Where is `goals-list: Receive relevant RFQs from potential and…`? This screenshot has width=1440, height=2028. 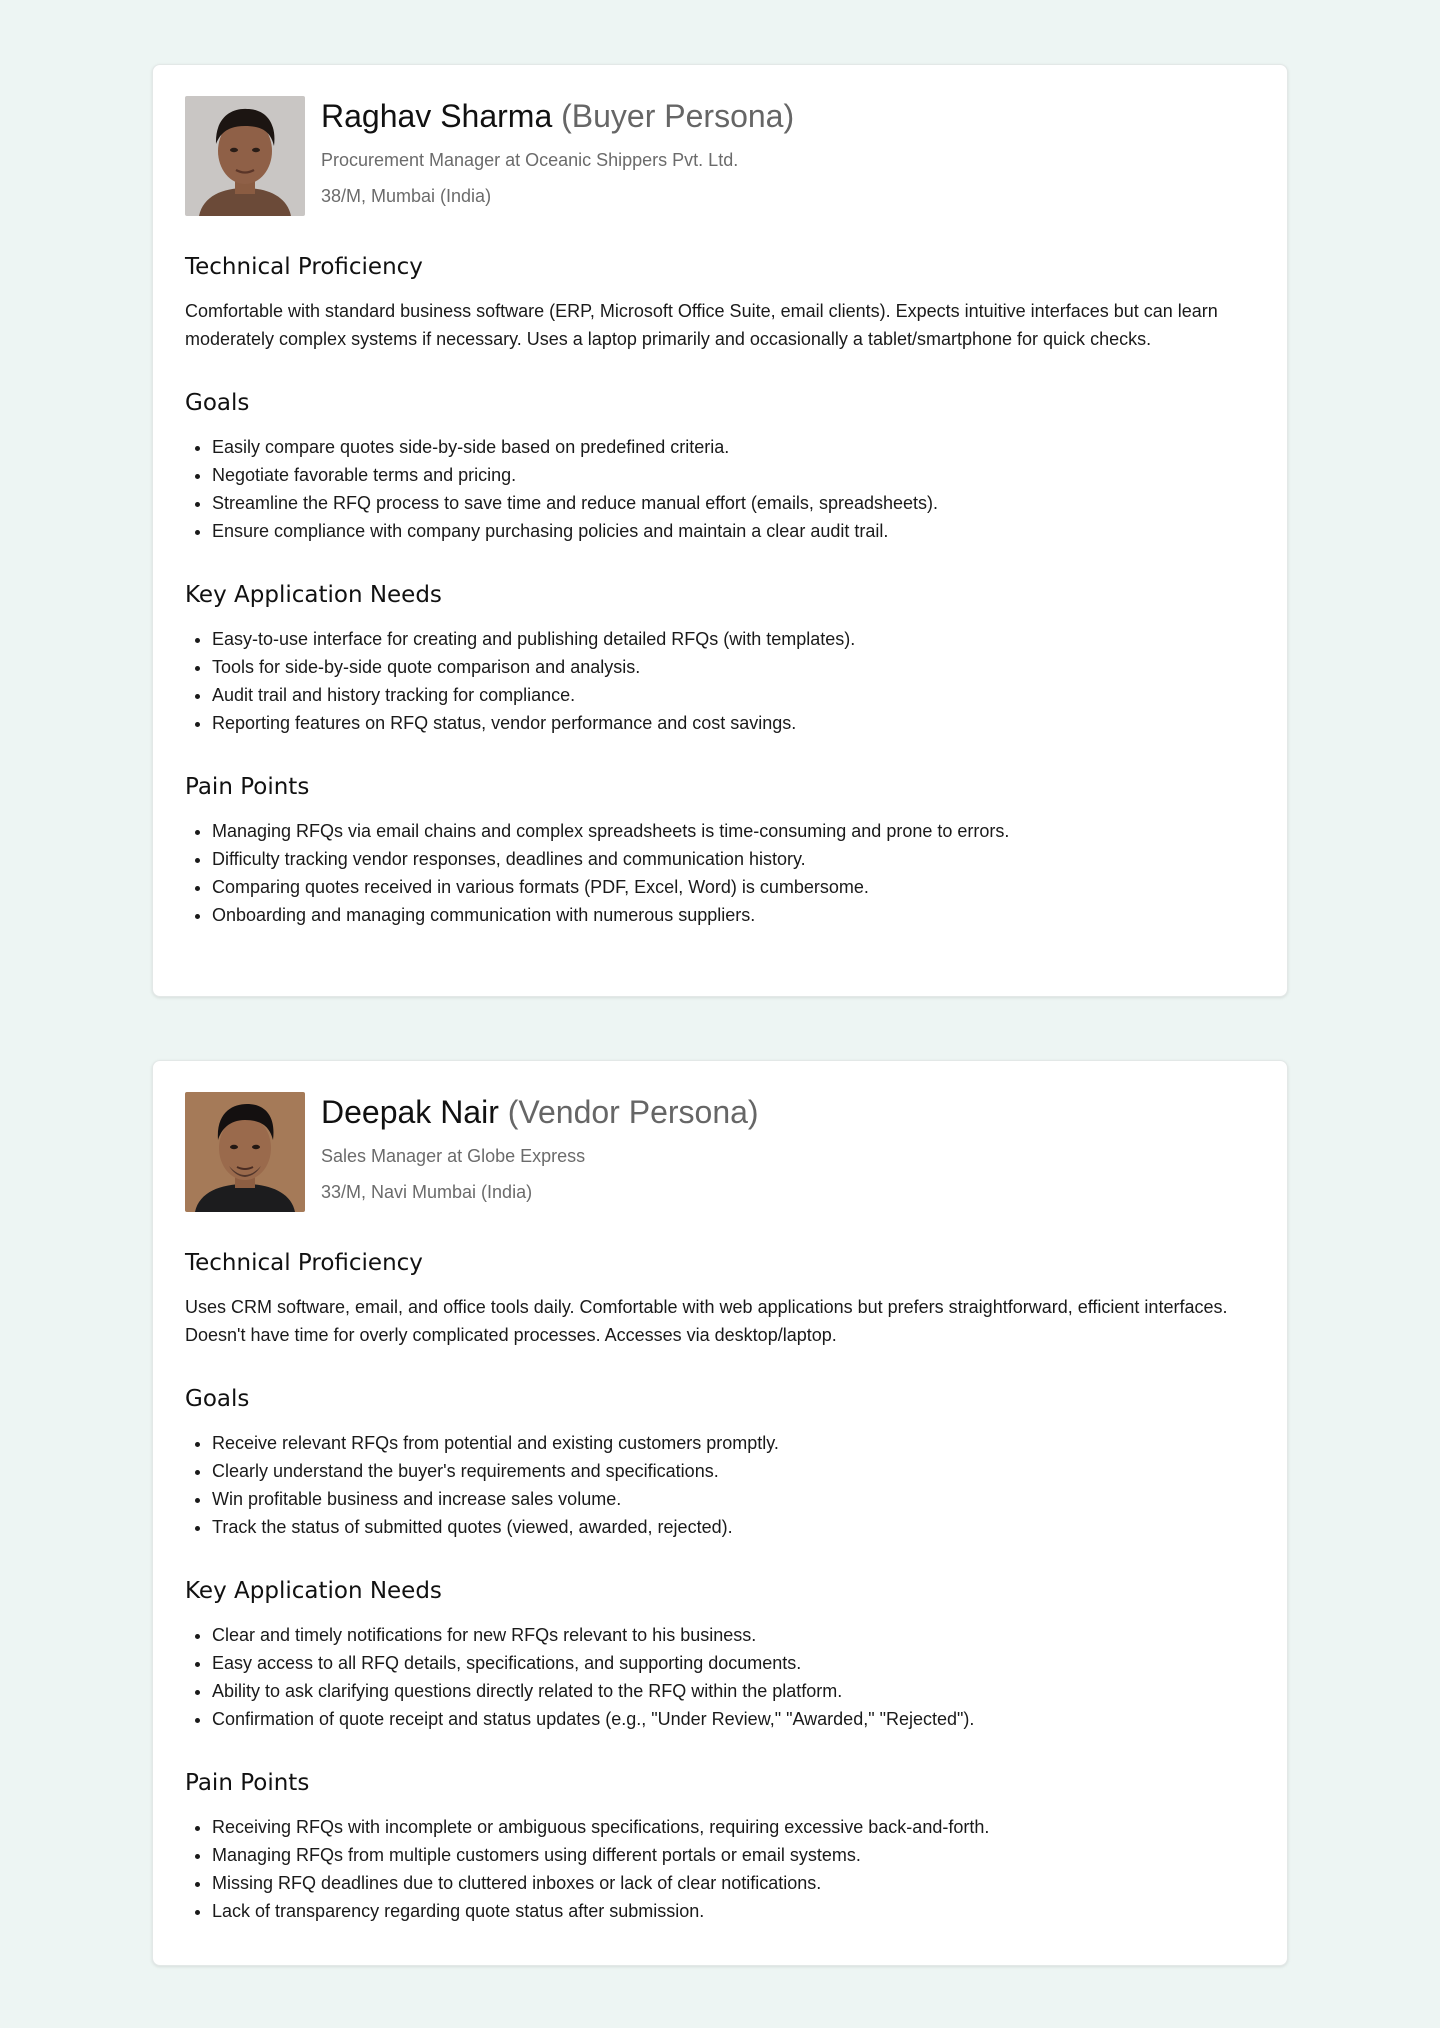
goals-list: Receive relevant RFQs from potential and… is located at coordinates (720, 1485).